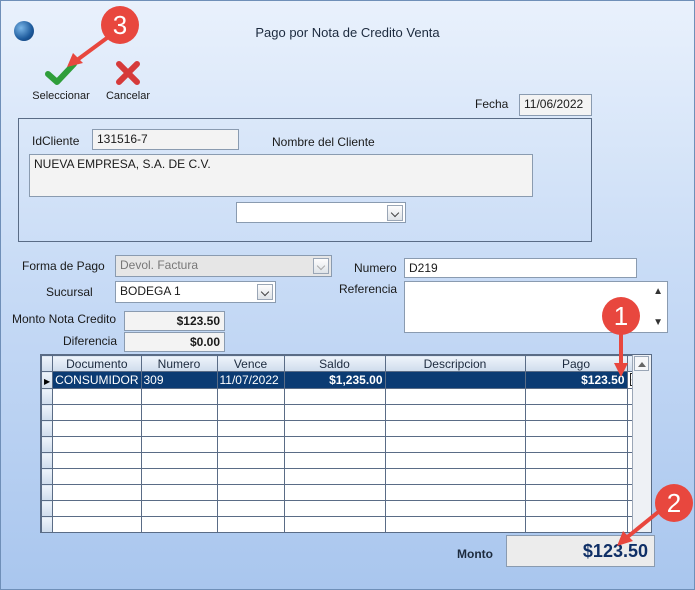  I want to click on scroll-up-icon, so click(641, 363).